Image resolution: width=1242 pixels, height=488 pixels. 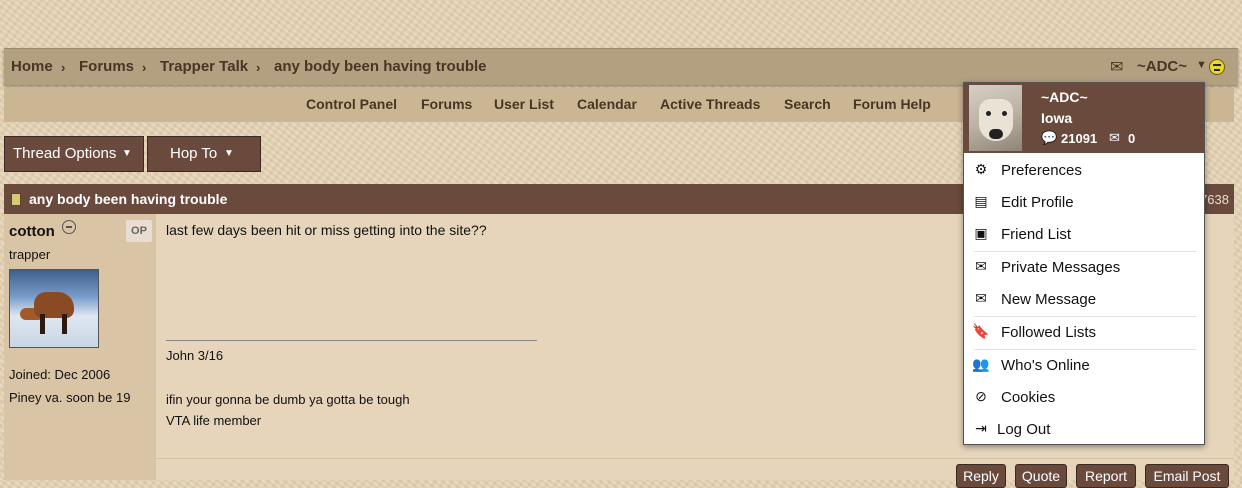 What do you see at coordinates (1084, 429) in the screenshot?
I see `menu-item-log-out: ⇥ Log Out` at bounding box center [1084, 429].